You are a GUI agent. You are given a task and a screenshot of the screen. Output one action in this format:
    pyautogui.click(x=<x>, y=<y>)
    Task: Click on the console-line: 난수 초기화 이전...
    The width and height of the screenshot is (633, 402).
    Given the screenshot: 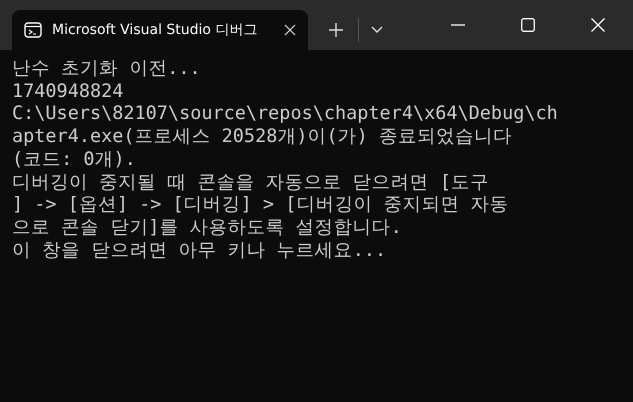 What is the action you would take?
    pyautogui.click(x=106, y=69)
    